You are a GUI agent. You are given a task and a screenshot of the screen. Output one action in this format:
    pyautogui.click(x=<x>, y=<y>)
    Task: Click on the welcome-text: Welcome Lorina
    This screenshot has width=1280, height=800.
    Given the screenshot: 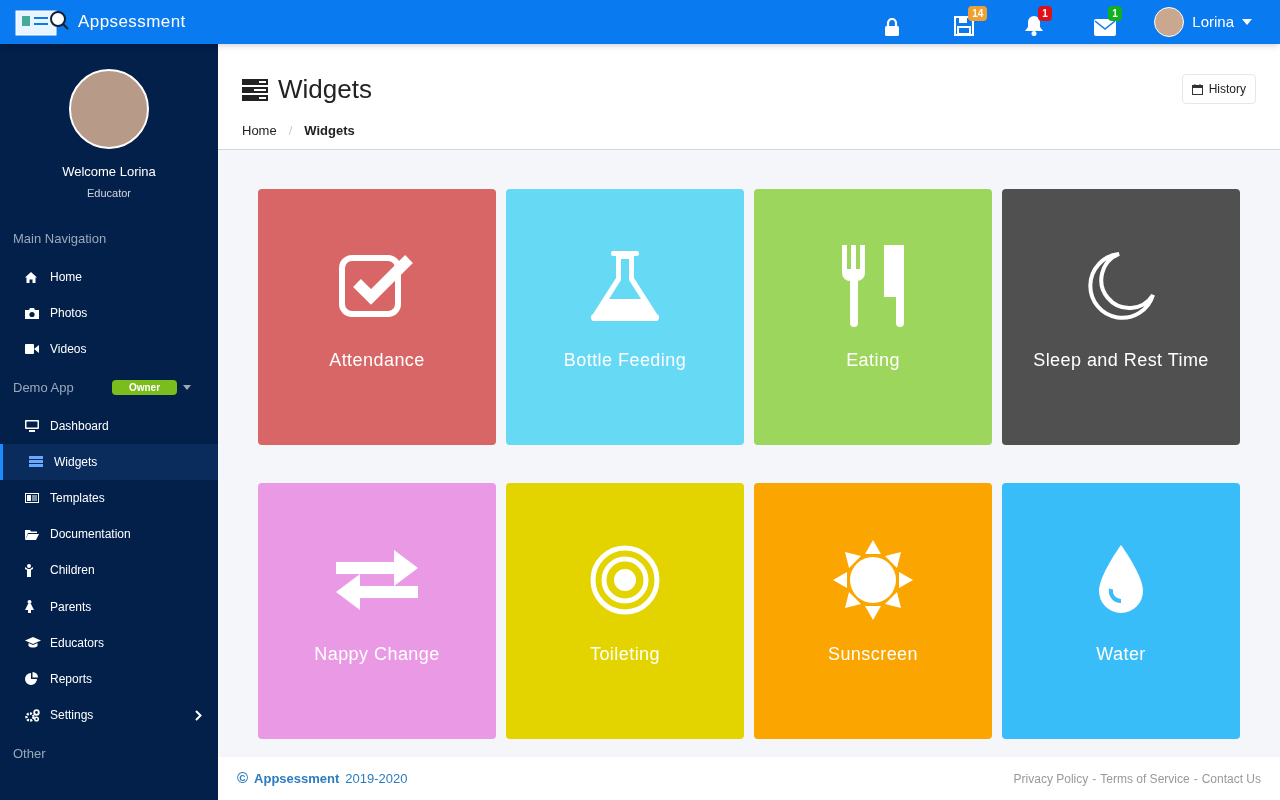 What is the action you would take?
    pyautogui.click(x=109, y=172)
    